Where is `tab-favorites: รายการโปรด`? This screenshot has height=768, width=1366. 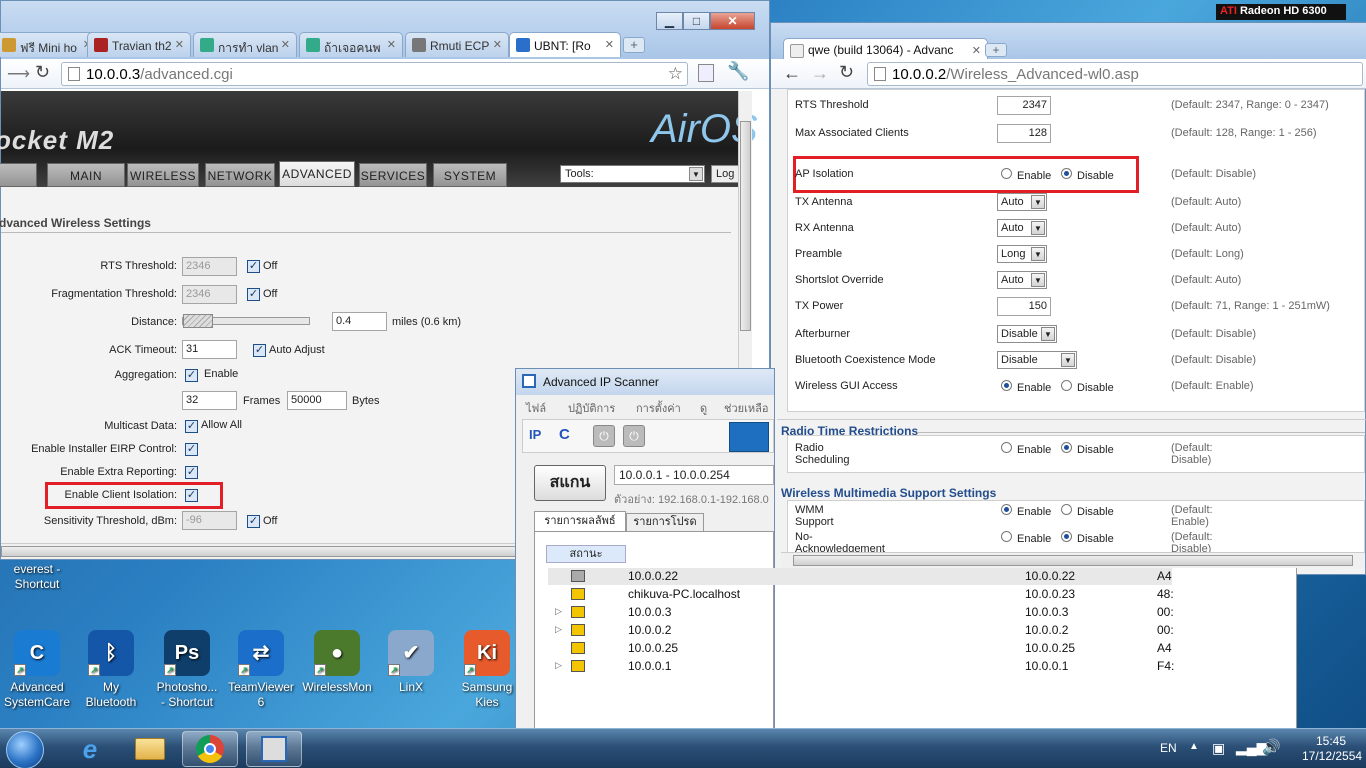 tab-favorites: รายการโปรด is located at coordinates (665, 522).